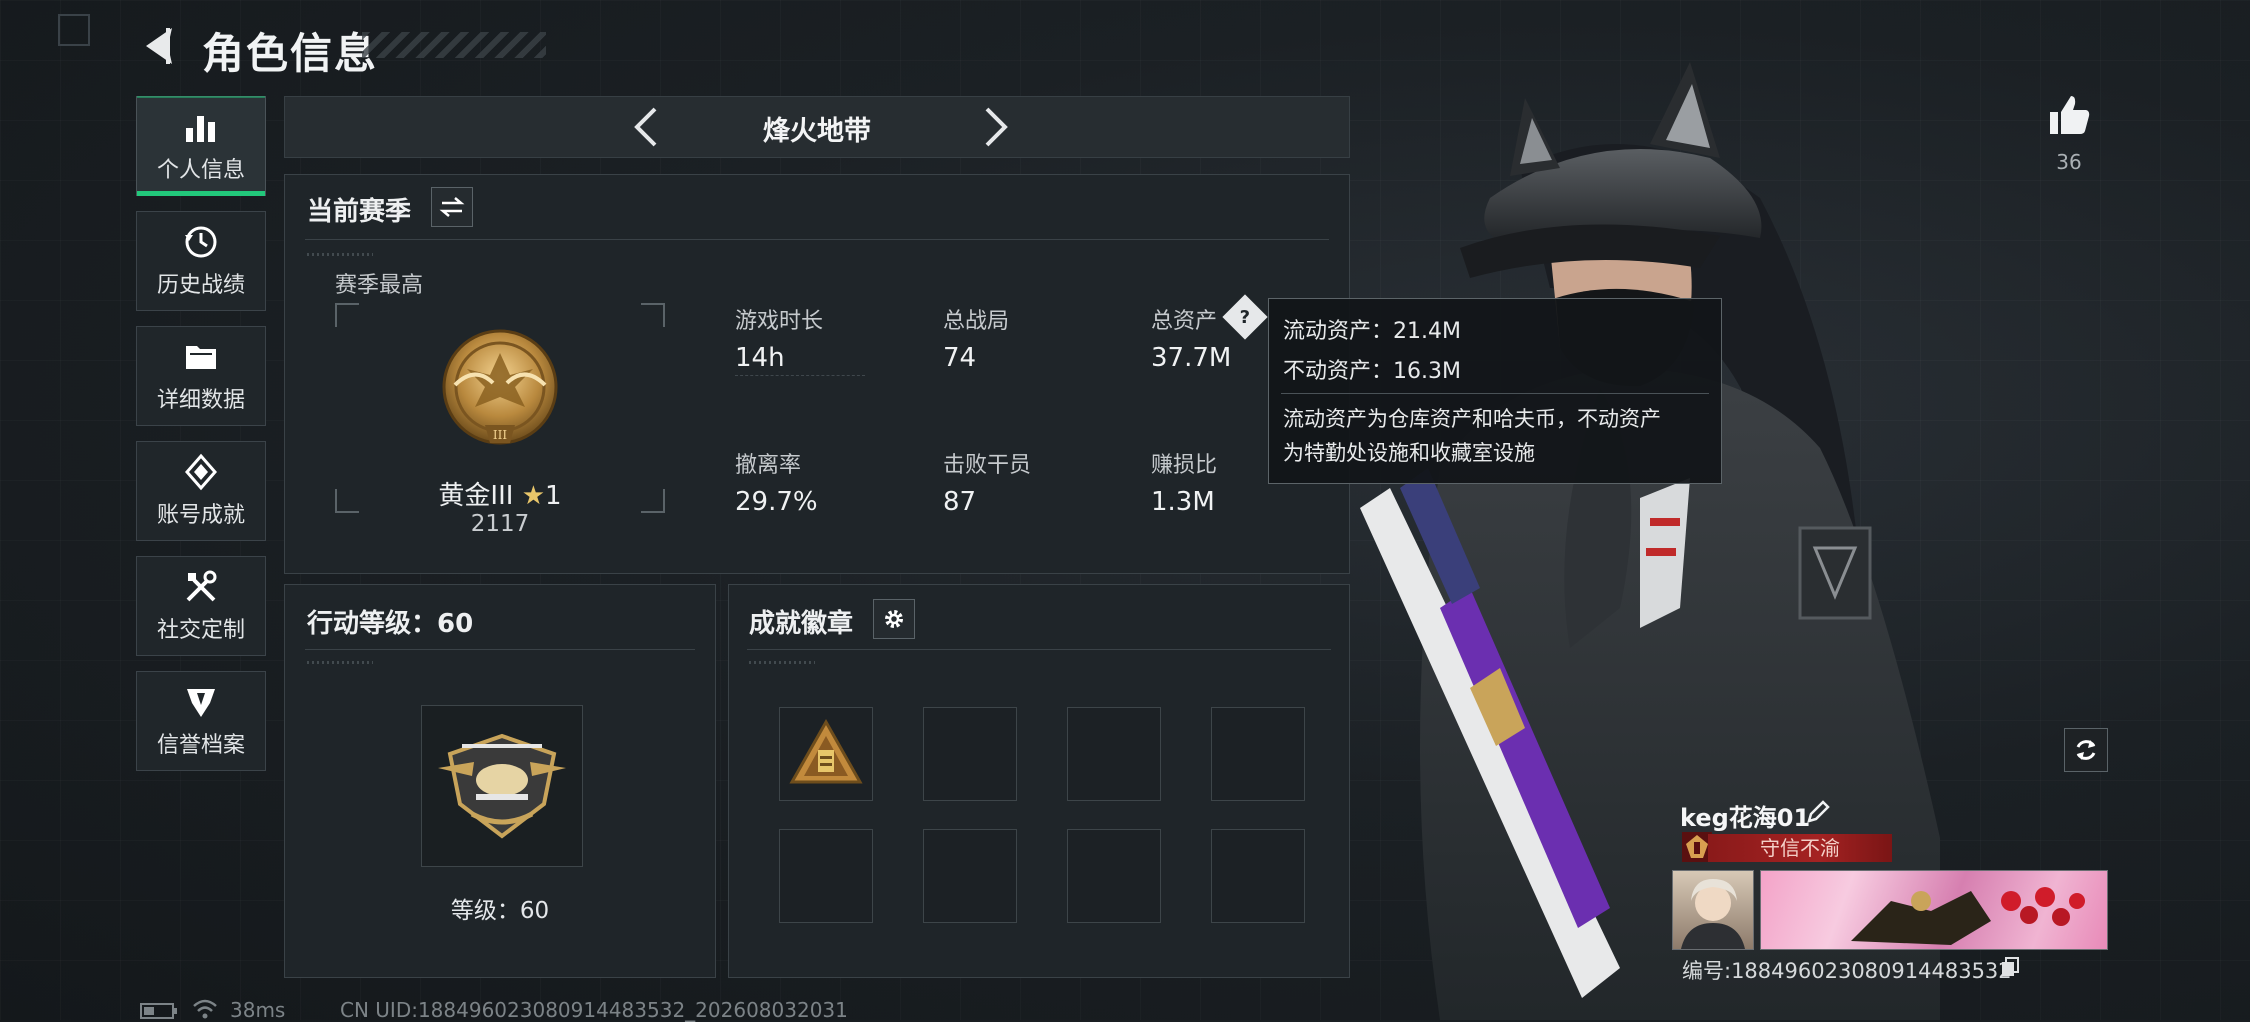 The height and width of the screenshot is (1022, 2250). What do you see at coordinates (200, 745) in the screenshot?
I see `nav-label: 信誉档案` at bounding box center [200, 745].